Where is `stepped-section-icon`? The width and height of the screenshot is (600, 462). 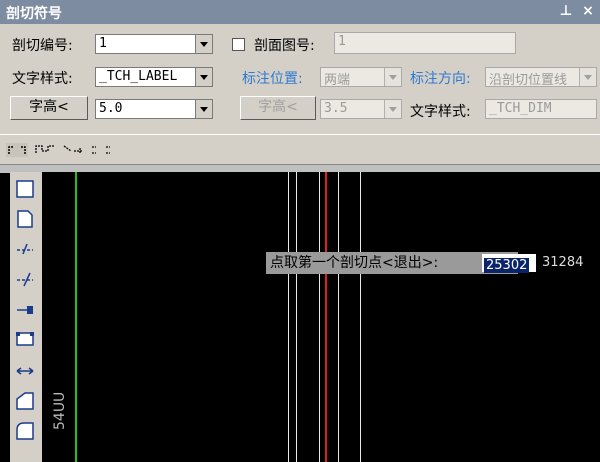 stepped-section-icon is located at coordinates (45, 150).